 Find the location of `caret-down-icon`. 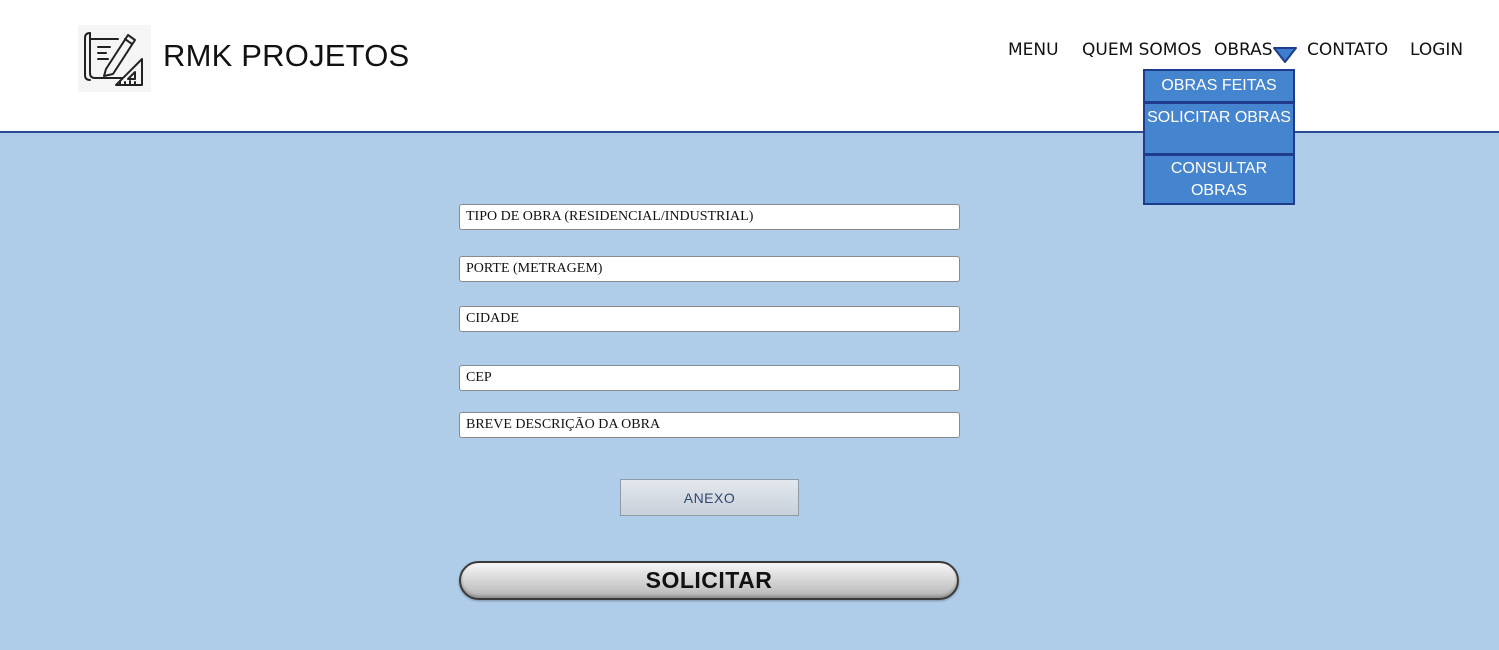

caret-down-icon is located at coordinates (1285, 55).